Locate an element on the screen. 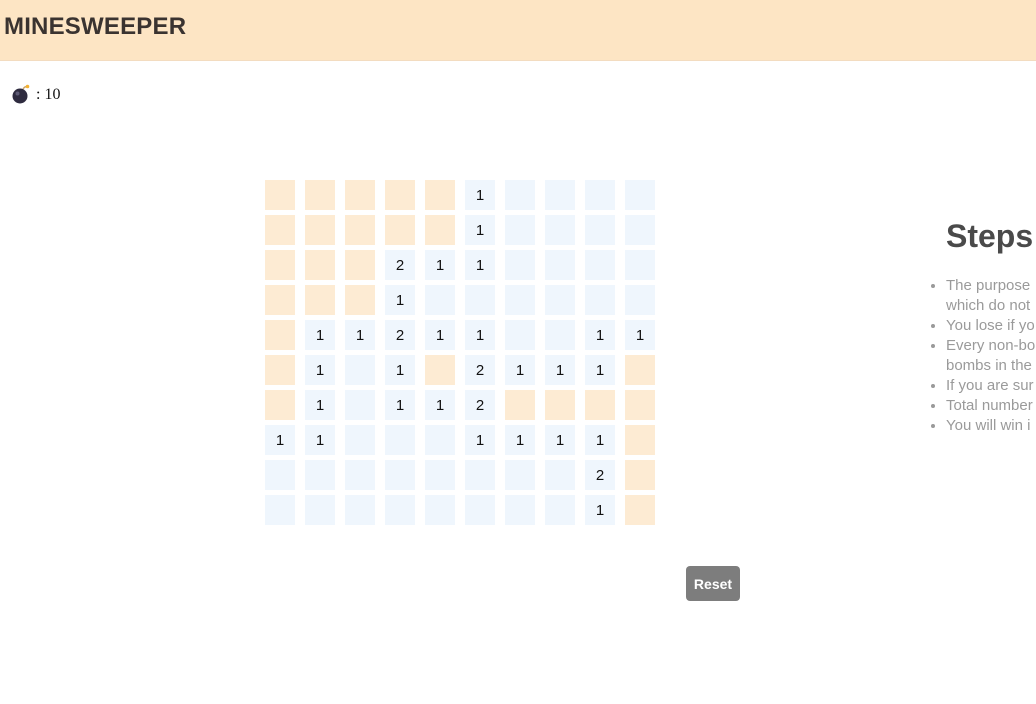  header-bar: MINESWEEPER is located at coordinates (518, 30).